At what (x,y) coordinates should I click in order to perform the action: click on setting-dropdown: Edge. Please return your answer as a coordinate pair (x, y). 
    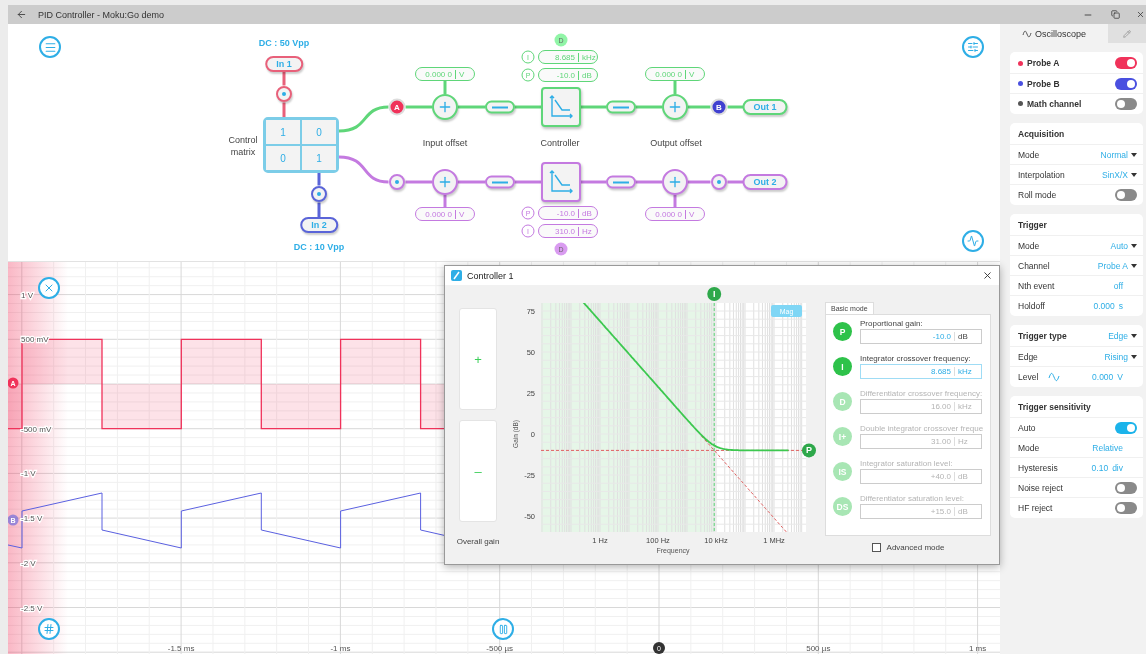
    Looking at the image, I should click on (1122, 336).